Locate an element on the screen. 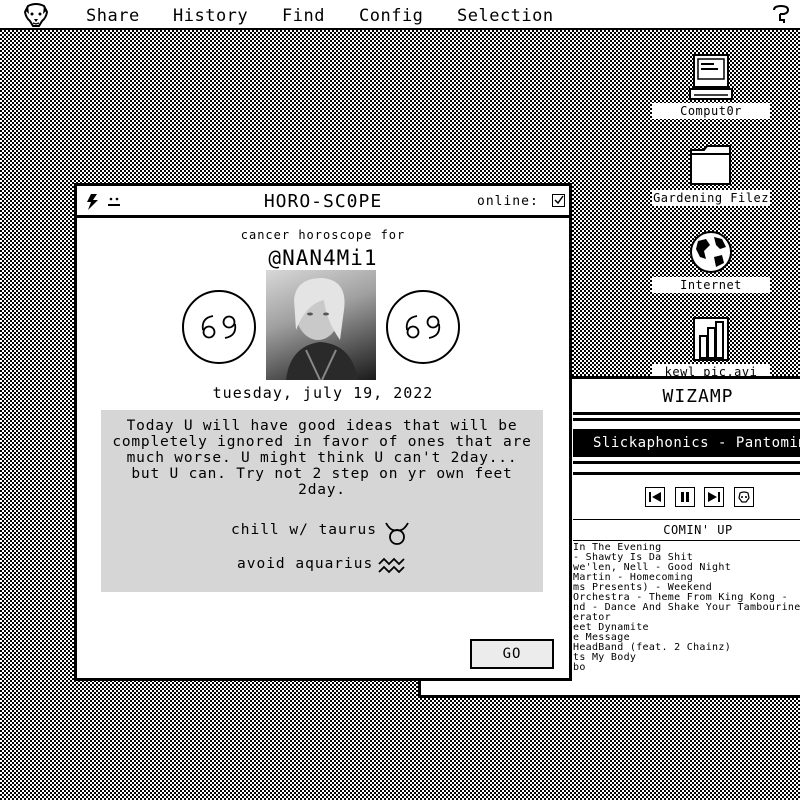 This screenshot has height=800, width=800. menu-find: Find is located at coordinates (303, 16).